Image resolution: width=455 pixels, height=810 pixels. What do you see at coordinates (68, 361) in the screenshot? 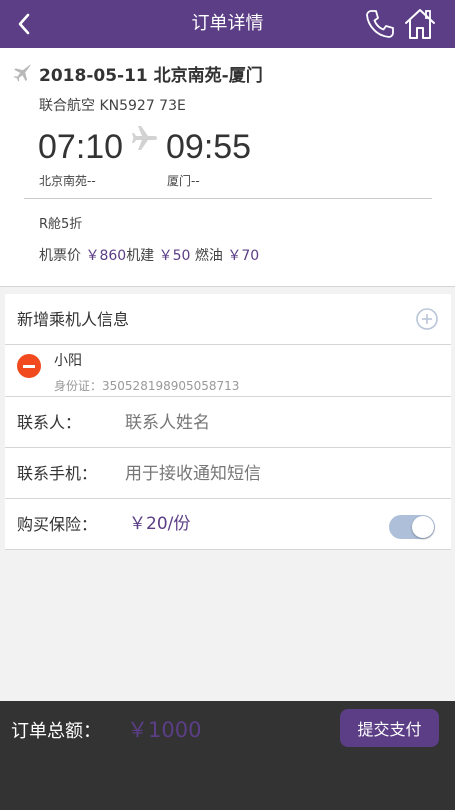
I see `passenger-name: 小阳` at bounding box center [68, 361].